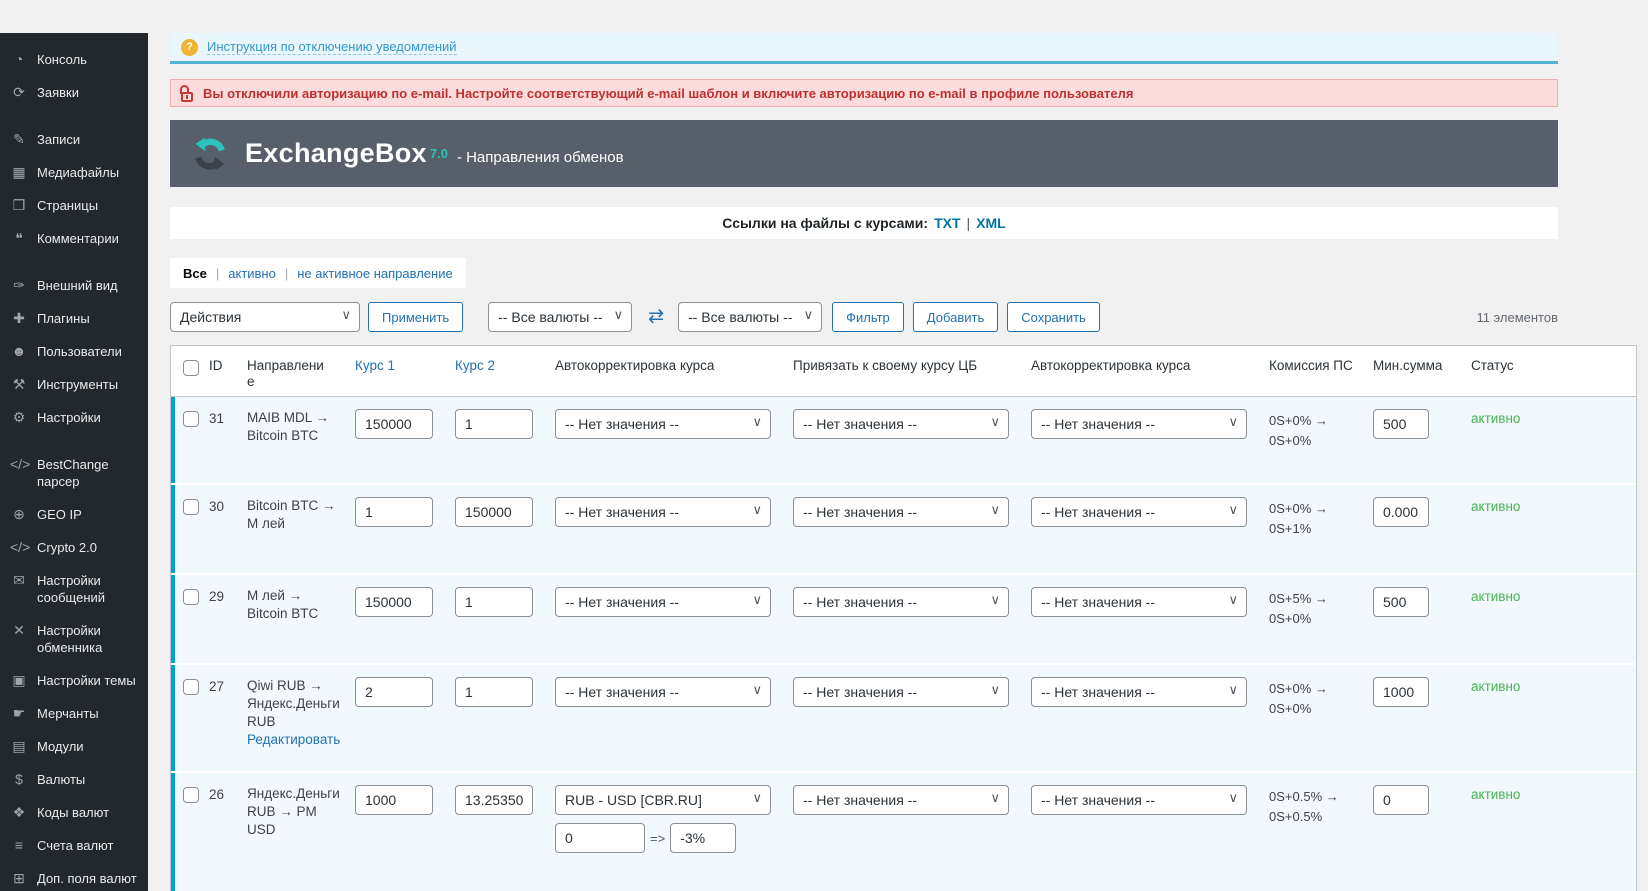 Image resolution: width=1648 pixels, height=891 pixels. I want to click on sidebar-item-media: ▦ Медиафайлы, so click(74, 172).